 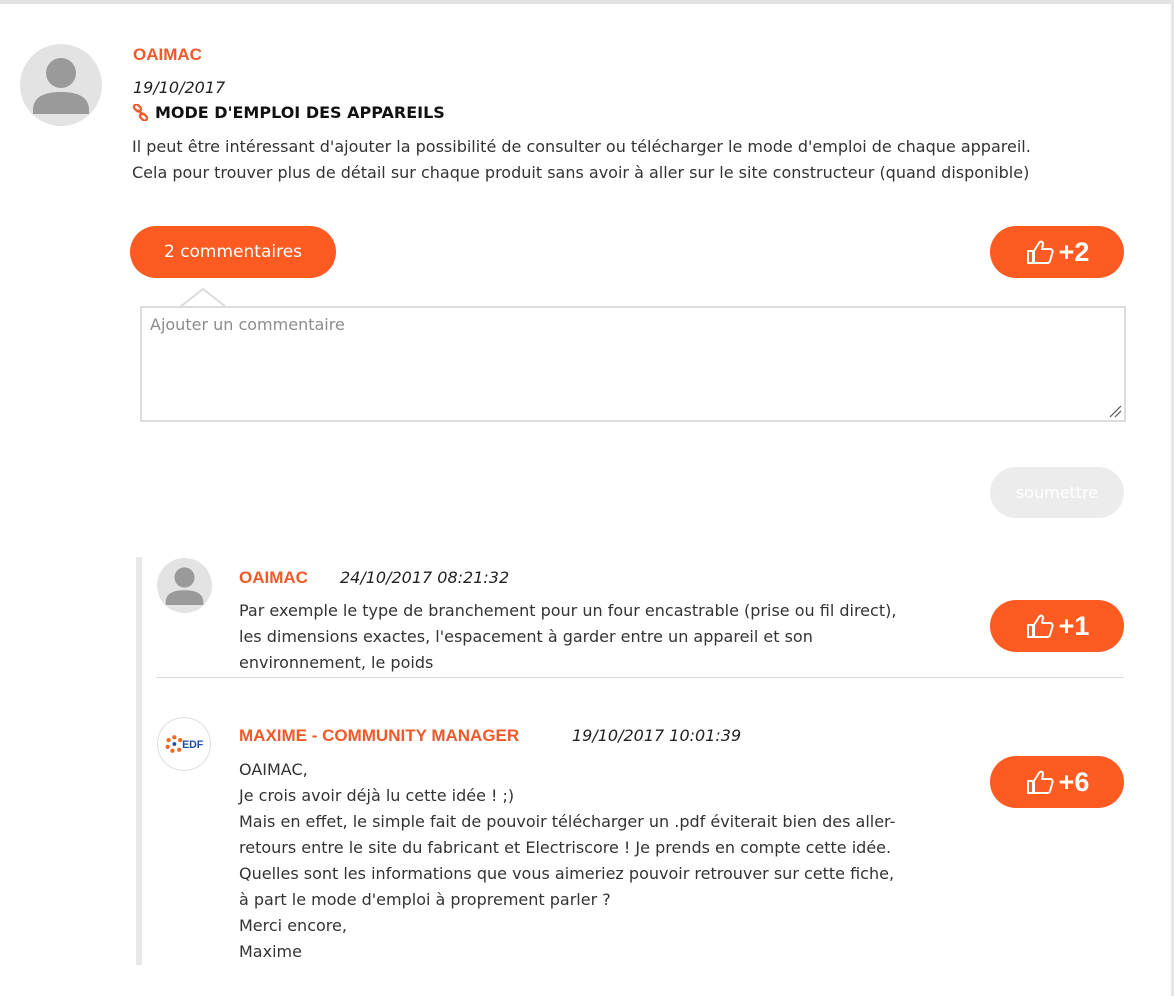 I want to click on comment-author: OAIMAC, so click(x=273, y=578).